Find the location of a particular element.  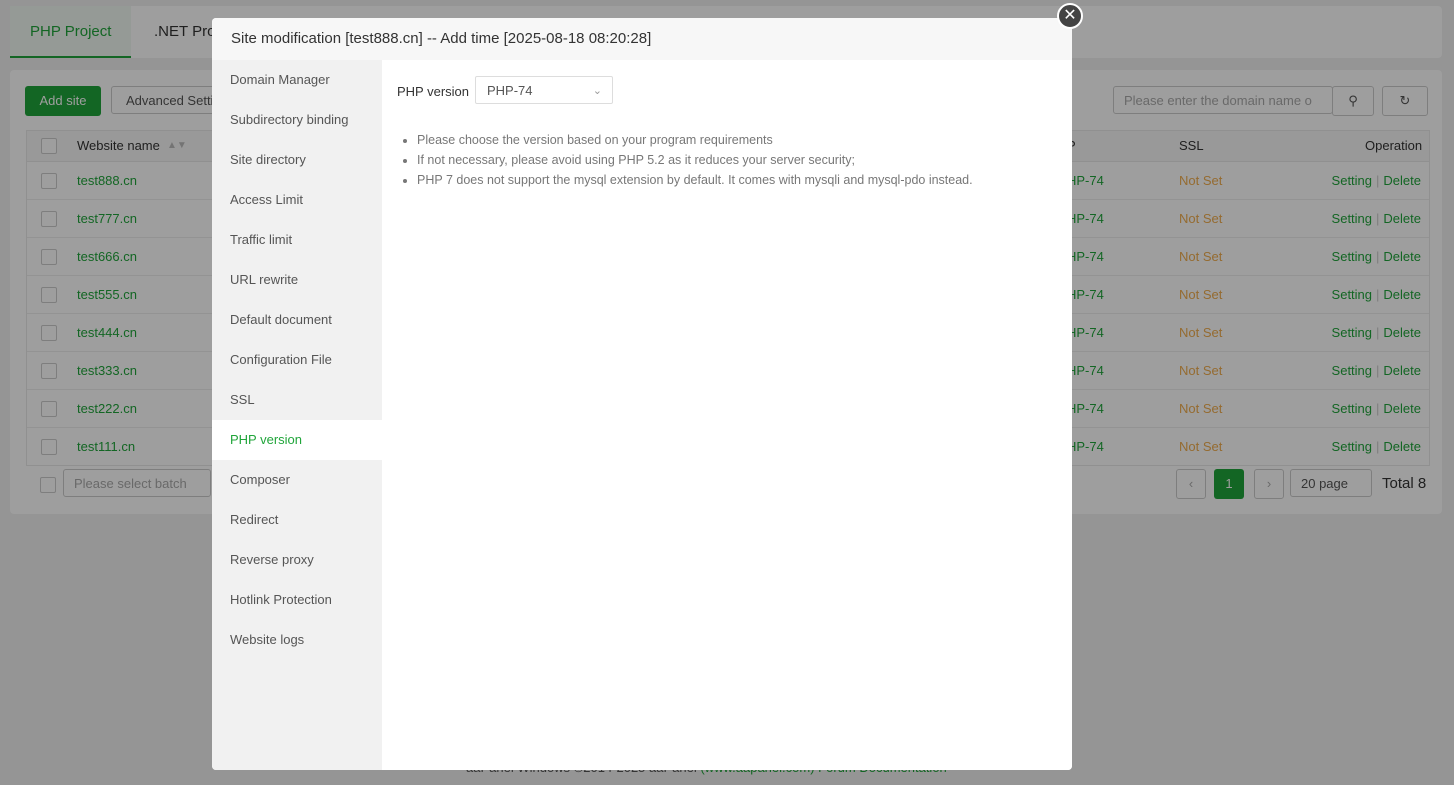

menu-item-url-rewrite: URL rewrite is located at coordinates (297, 280).